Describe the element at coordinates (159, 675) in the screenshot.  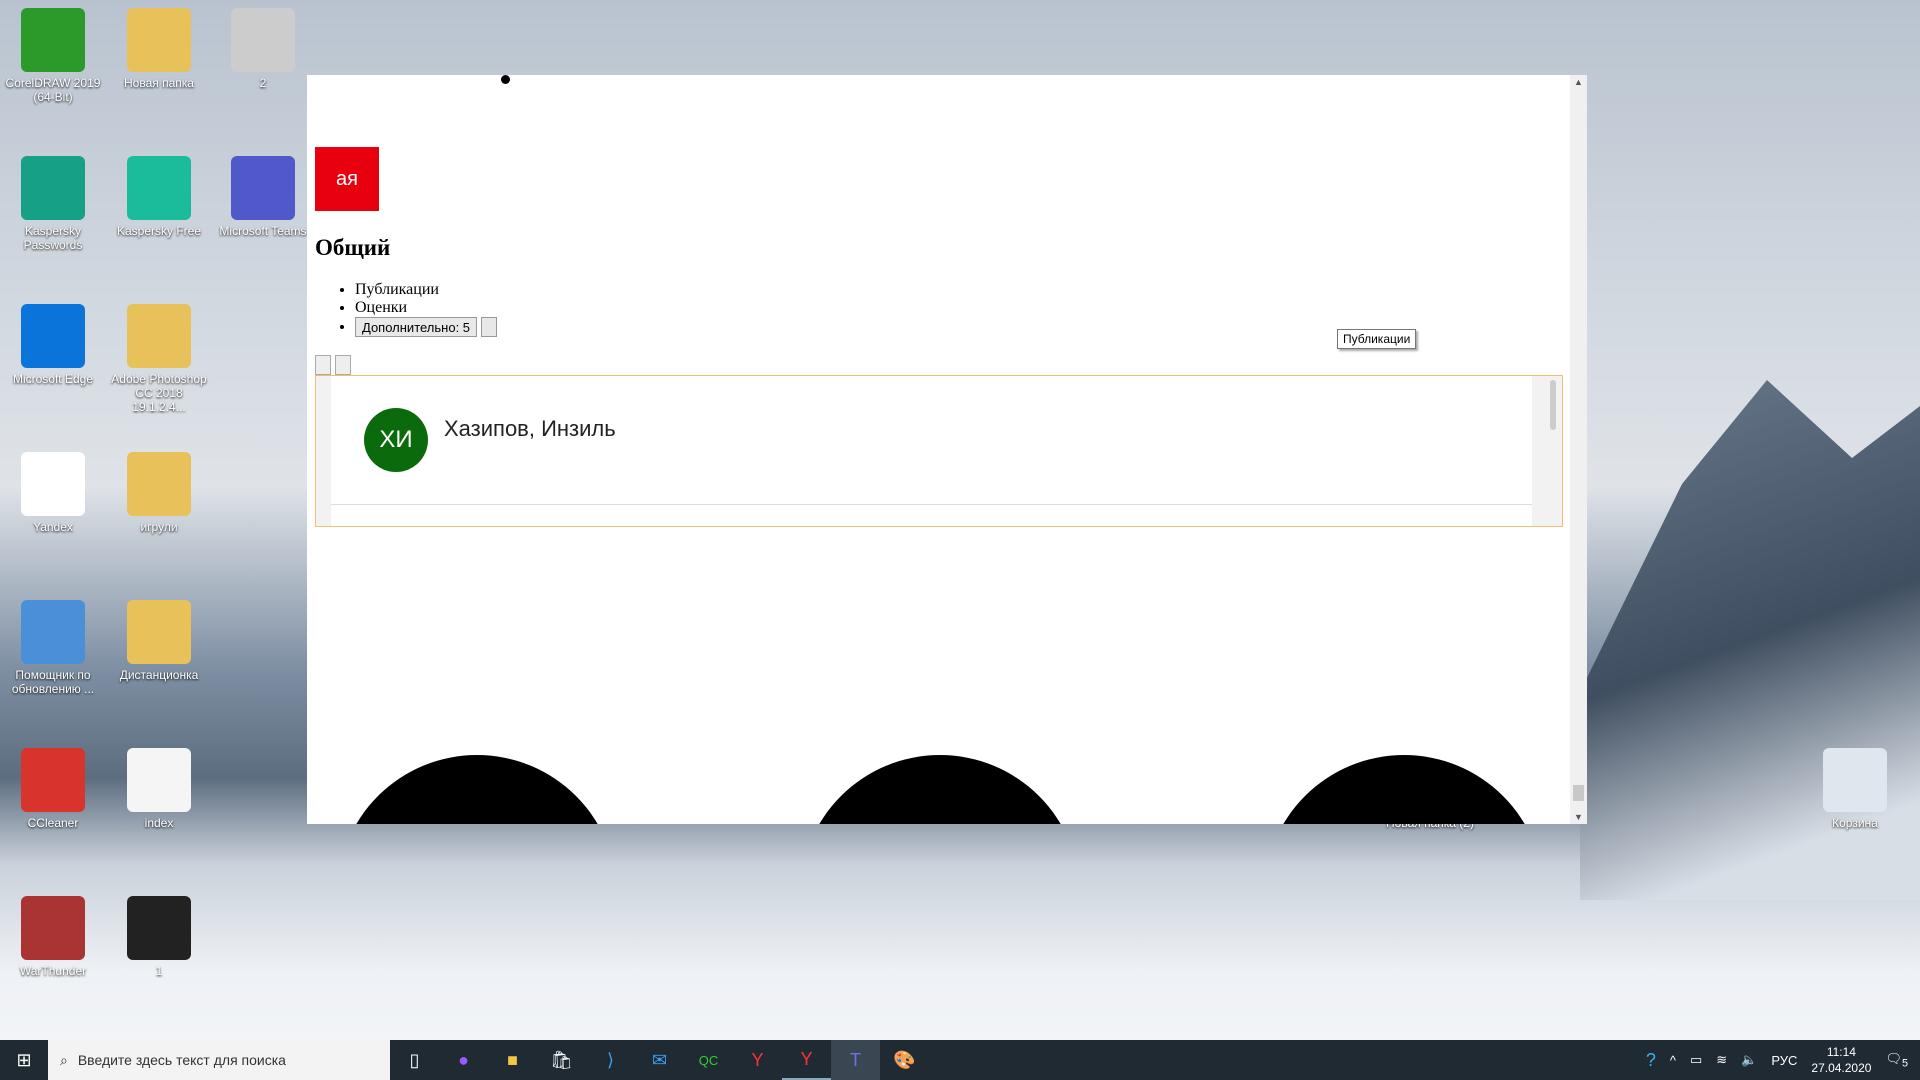
I see `desktop-icon-label: Дистанционка` at that location.